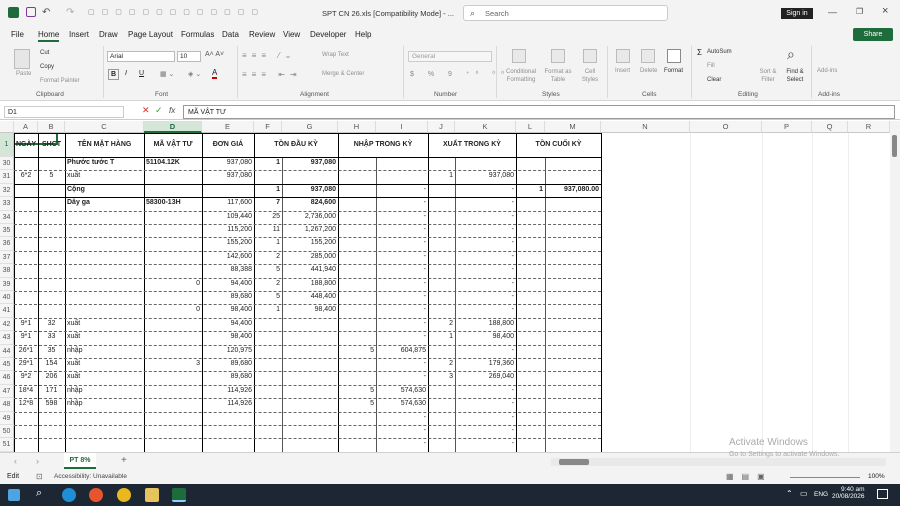 The height and width of the screenshot is (506, 900). Describe the element at coordinates (565, 13) in the screenshot. I see `search-box: ⌕ Search` at that location.